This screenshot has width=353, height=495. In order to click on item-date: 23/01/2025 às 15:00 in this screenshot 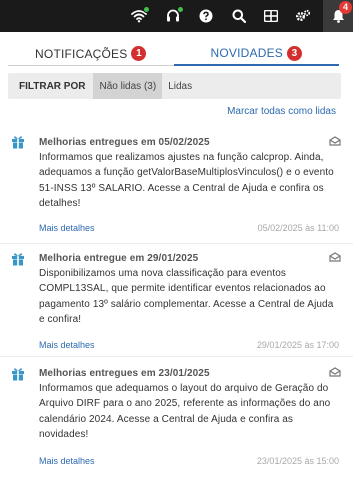, I will do `click(297, 461)`.